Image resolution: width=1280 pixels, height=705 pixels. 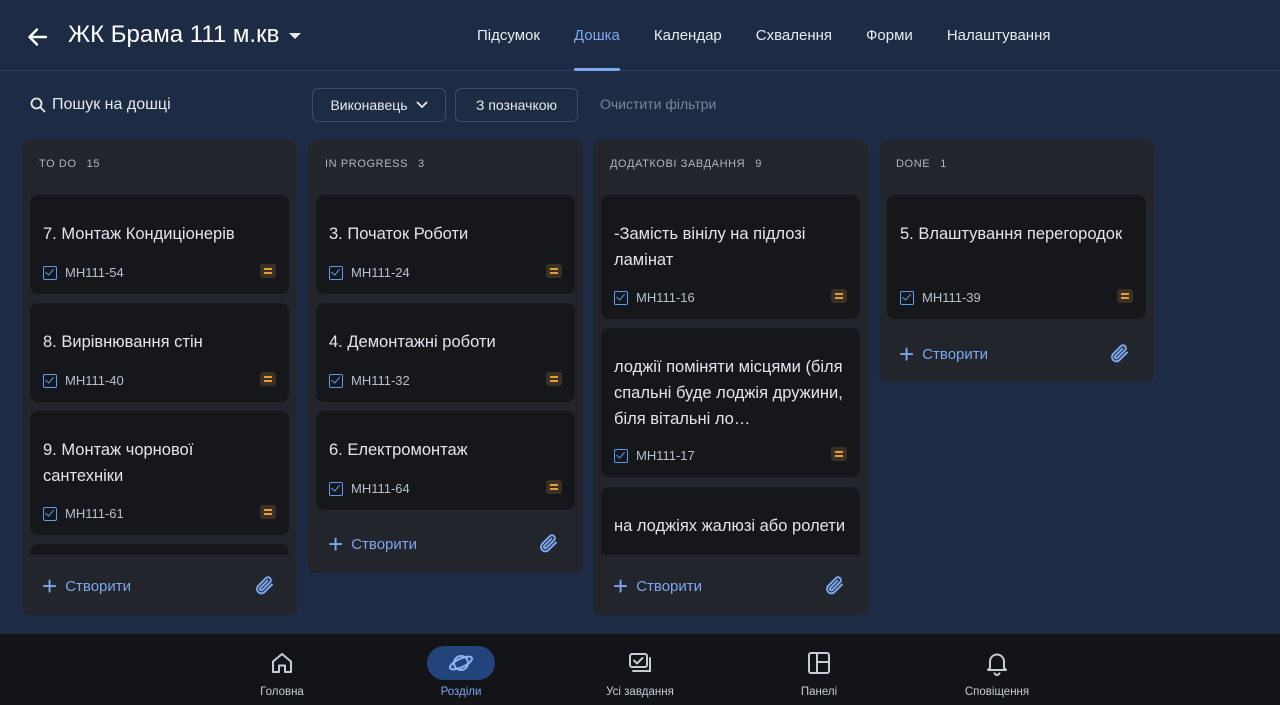 What do you see at coordinates (58, 164) in the screenshot?
I see `column-name: TO DO` at bounding box center [58, 164].